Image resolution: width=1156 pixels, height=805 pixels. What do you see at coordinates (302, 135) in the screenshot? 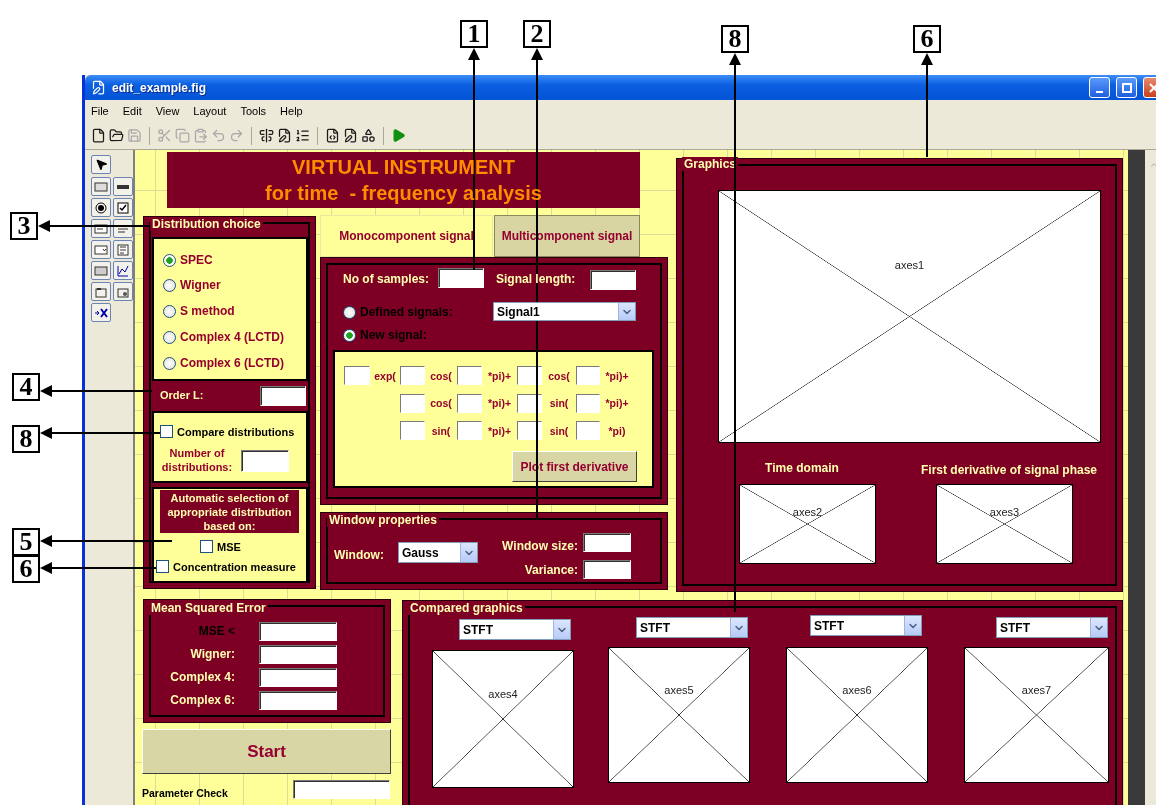
I see `list-icon` at bounding box center [302, 135].